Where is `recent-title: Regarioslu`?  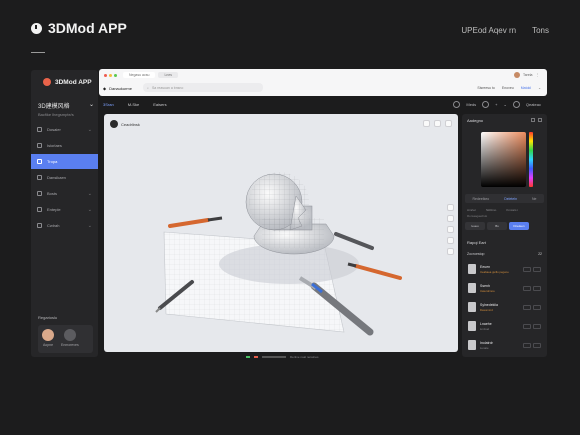 recent-title: Regarioslu is located at coordinates (48, 317).